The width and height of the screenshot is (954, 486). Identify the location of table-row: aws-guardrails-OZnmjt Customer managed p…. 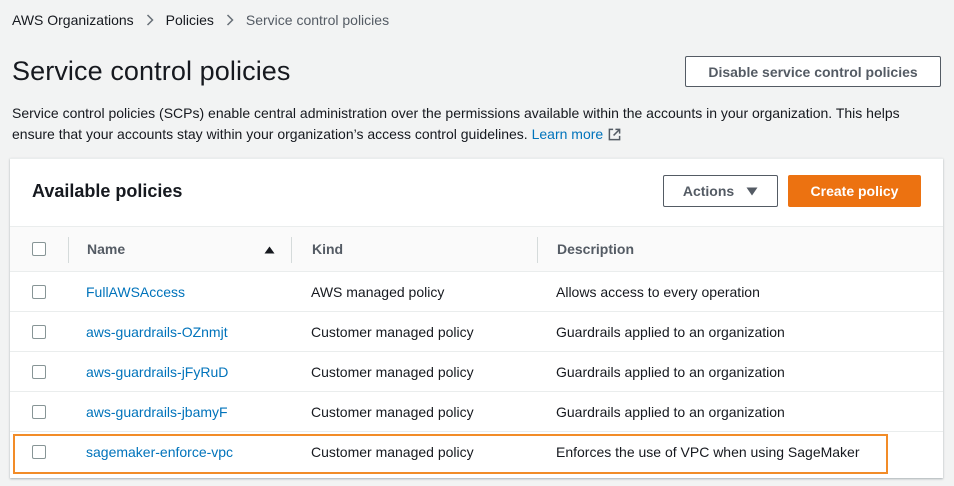
(476, 332).